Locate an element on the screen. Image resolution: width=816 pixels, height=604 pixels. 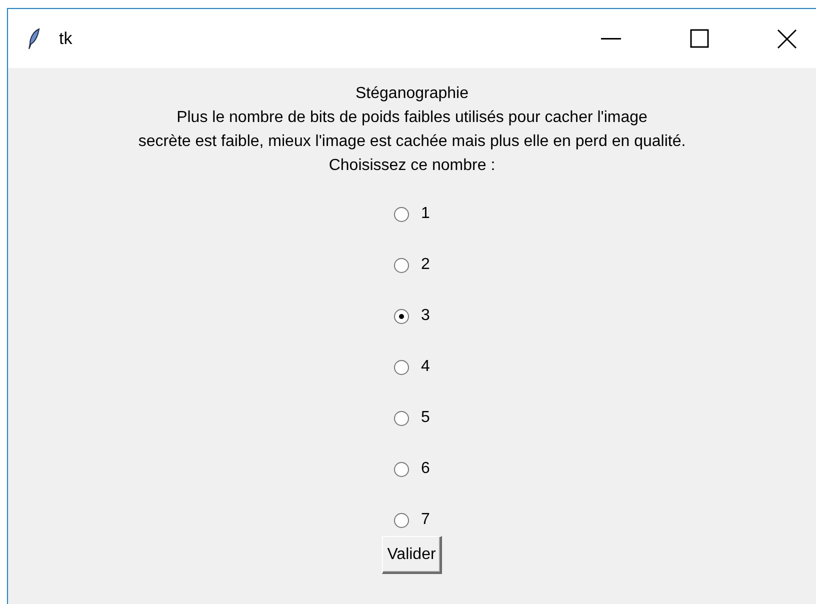
text-line: secrète est faible, mieux l'image est cachée mais plus elle en perd en qualité. is located at coordinates (412, 142).